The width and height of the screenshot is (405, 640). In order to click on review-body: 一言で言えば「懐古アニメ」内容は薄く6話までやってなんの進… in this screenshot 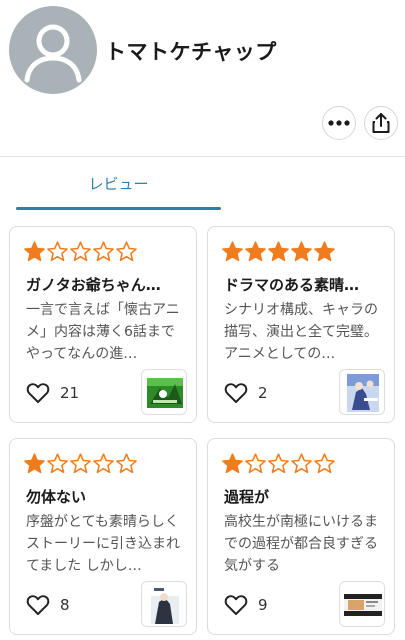, I will do `click(103, 332)`.